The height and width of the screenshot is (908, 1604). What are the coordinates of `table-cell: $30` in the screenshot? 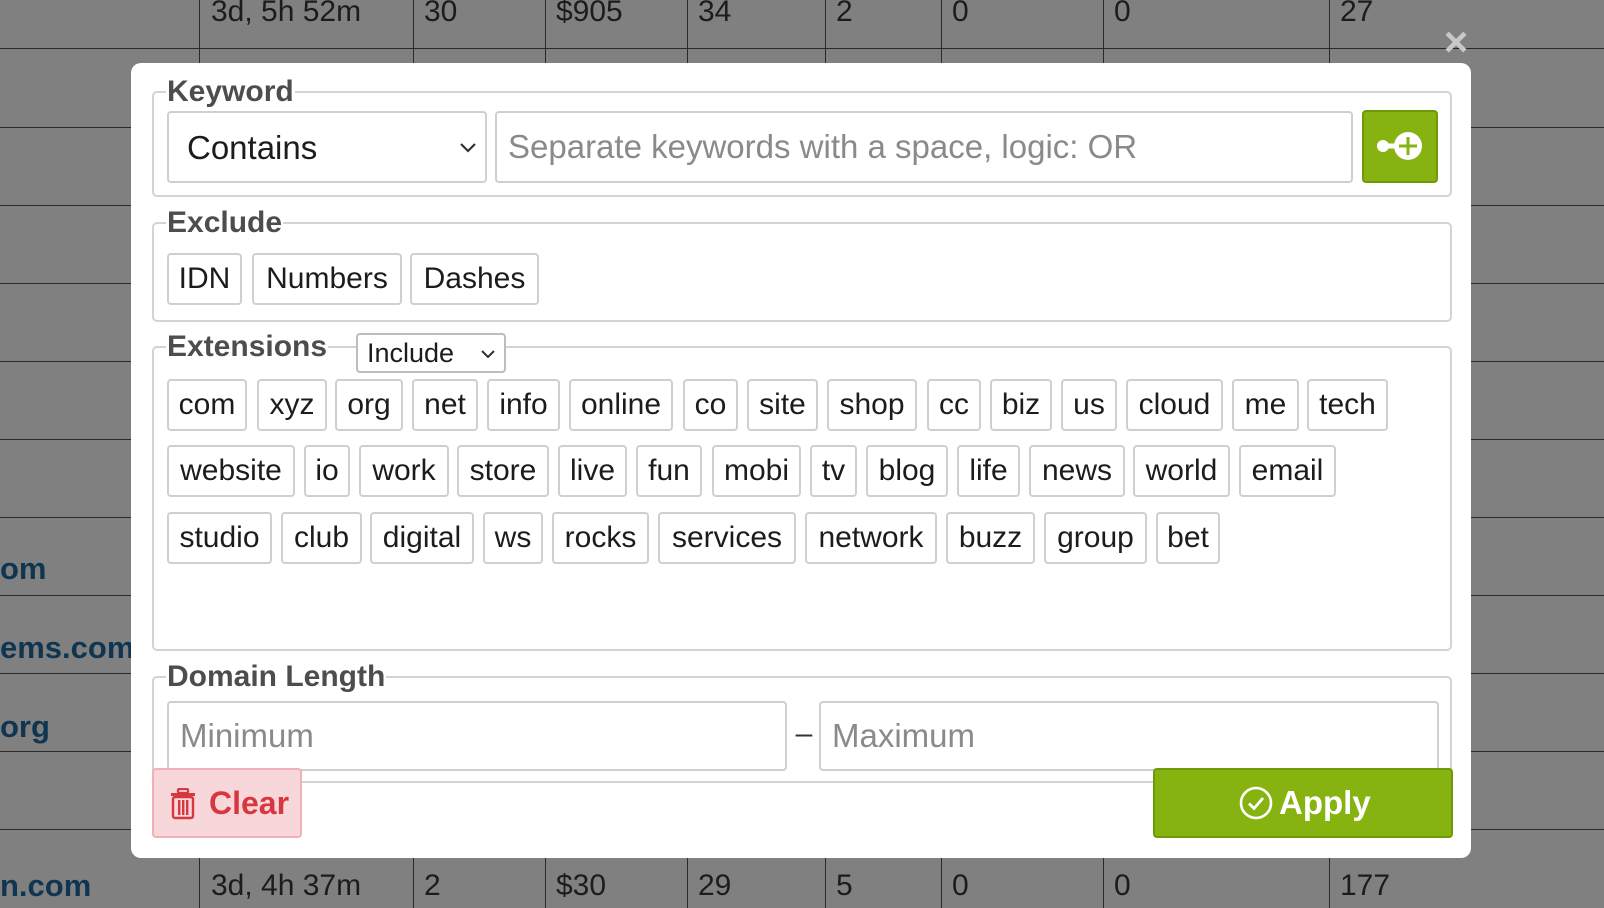 It's located at (581, 885).